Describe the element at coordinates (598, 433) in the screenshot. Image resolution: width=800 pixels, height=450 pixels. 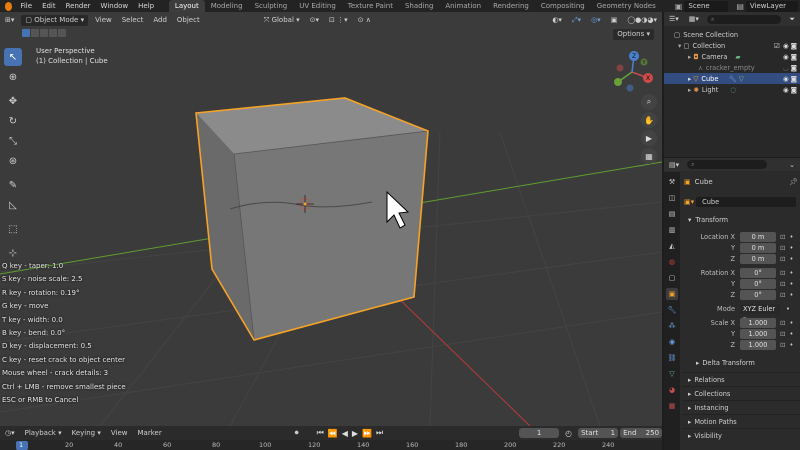
I see `start-frame-field: Start 1` at that location.